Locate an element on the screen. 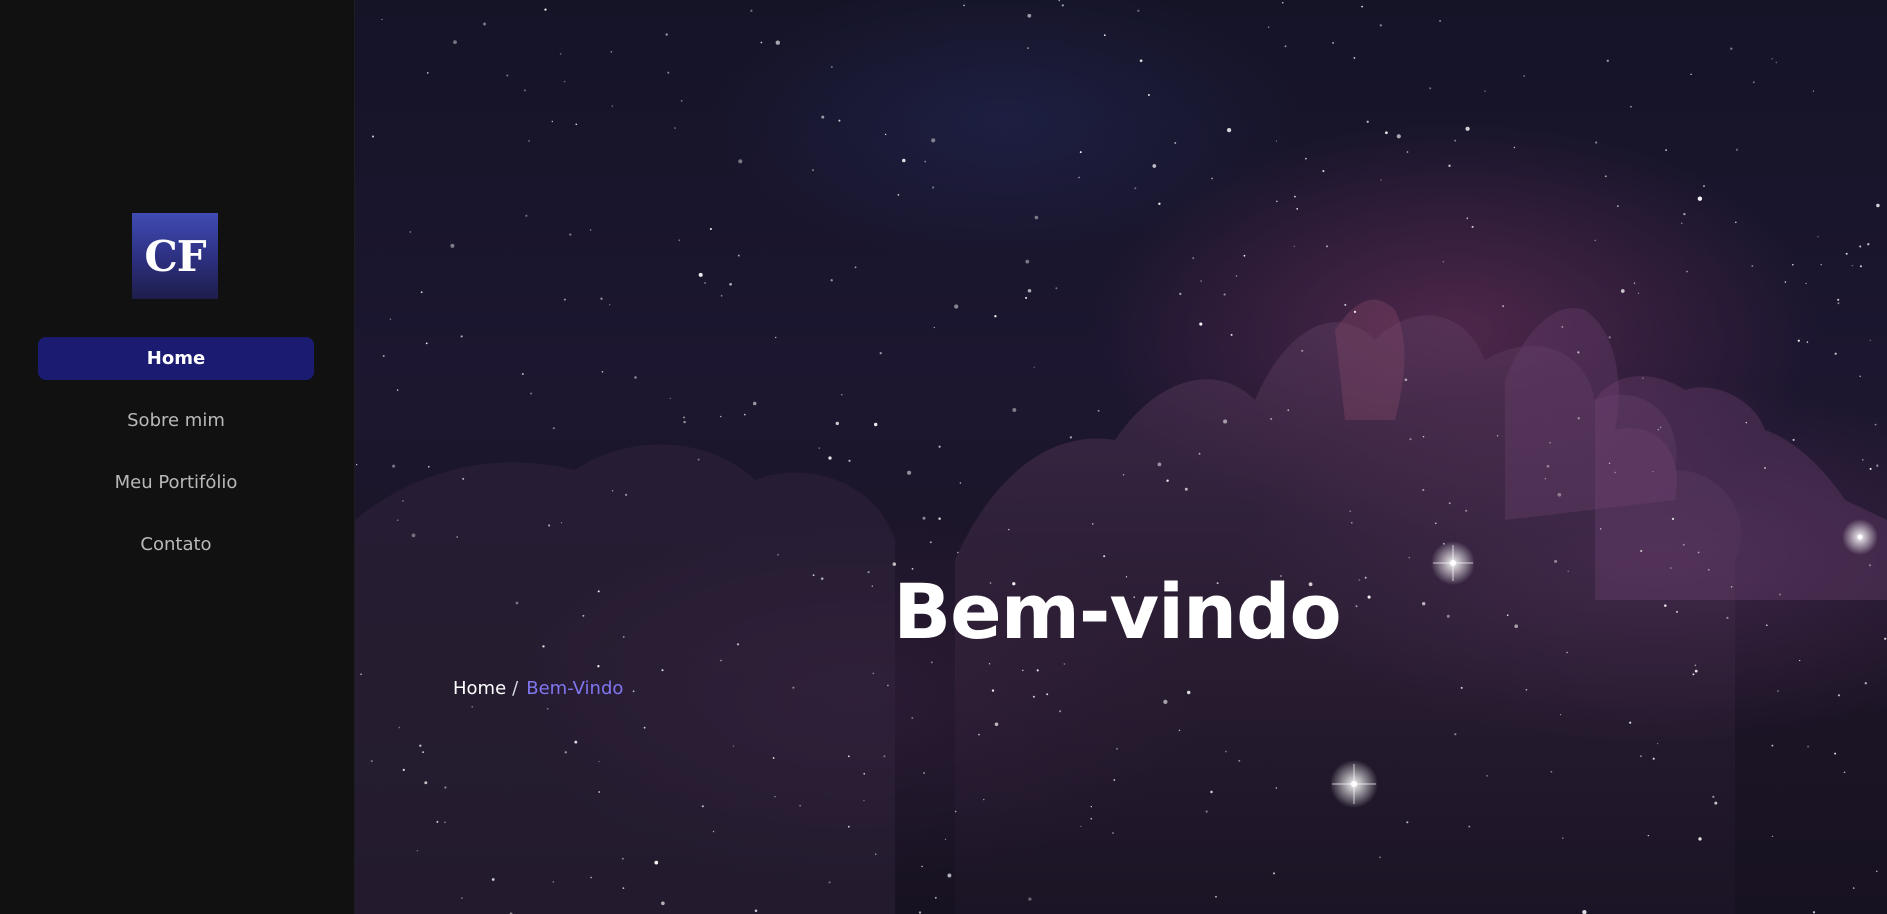 Image resolution: width=1887 pixels, height=914 pixels. nav-item-contato: Contato is located at coordinates (176, 544).